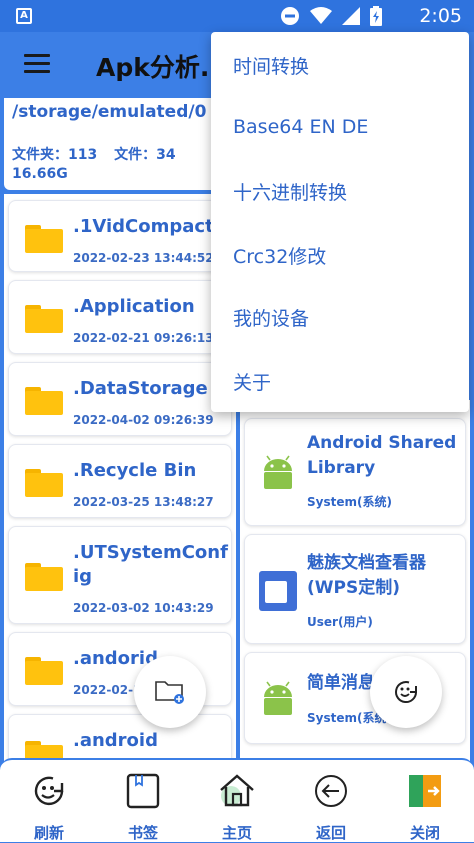 This screenshot has width=474, height=843. Describe the element at coordinates (271, 317) in the screenshot. I see `menu-item-my-device: 我的设备` at that location.